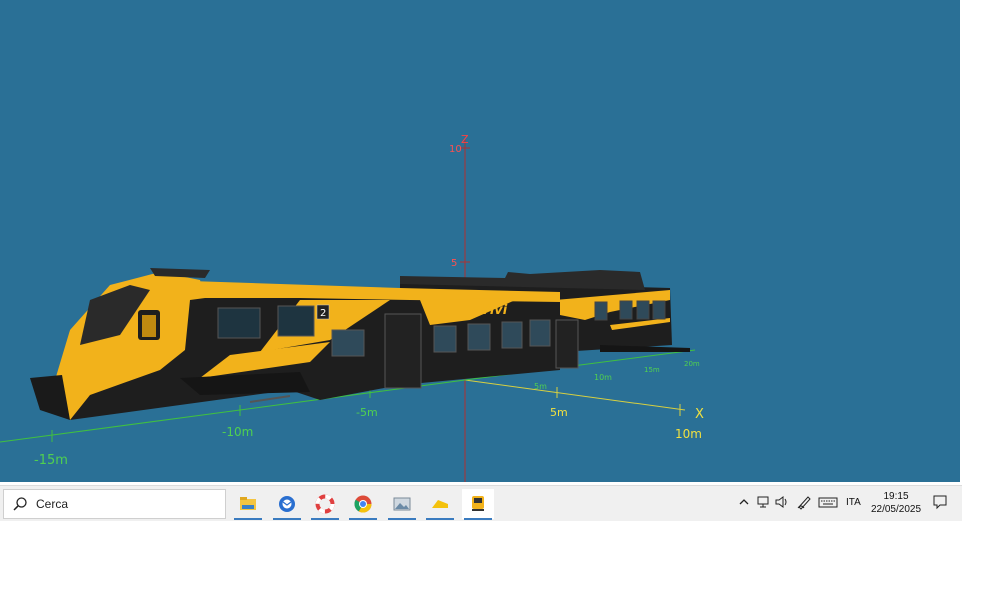 The height and width of the screenshot is (600, 1000). I want to click on taskbar-app-cheese, so click(440, 504).